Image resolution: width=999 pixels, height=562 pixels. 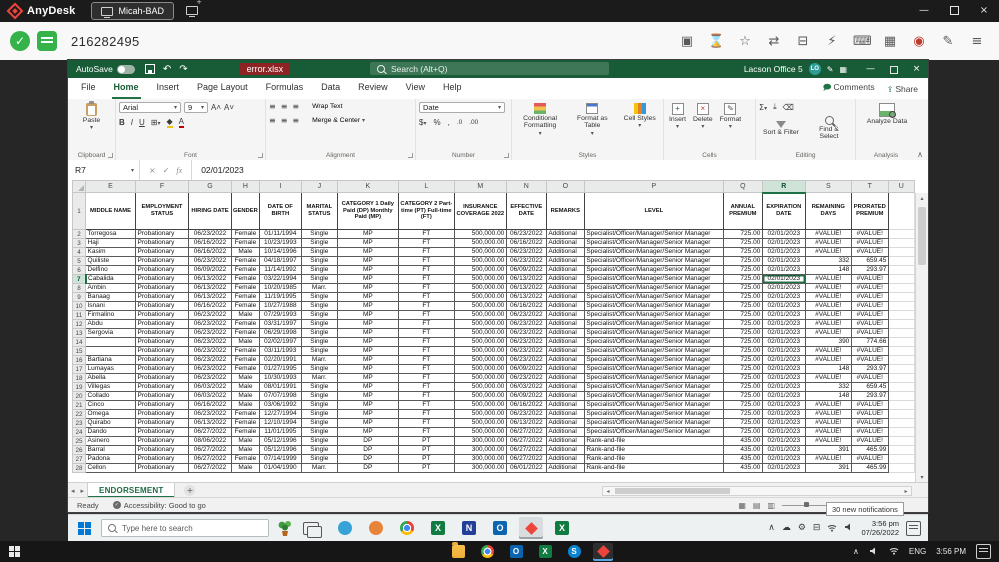 What do you see at coordinates (742, 351) in the screenshot?
I see `cell-Q15: 725.00` at bounding box center [742, 351].